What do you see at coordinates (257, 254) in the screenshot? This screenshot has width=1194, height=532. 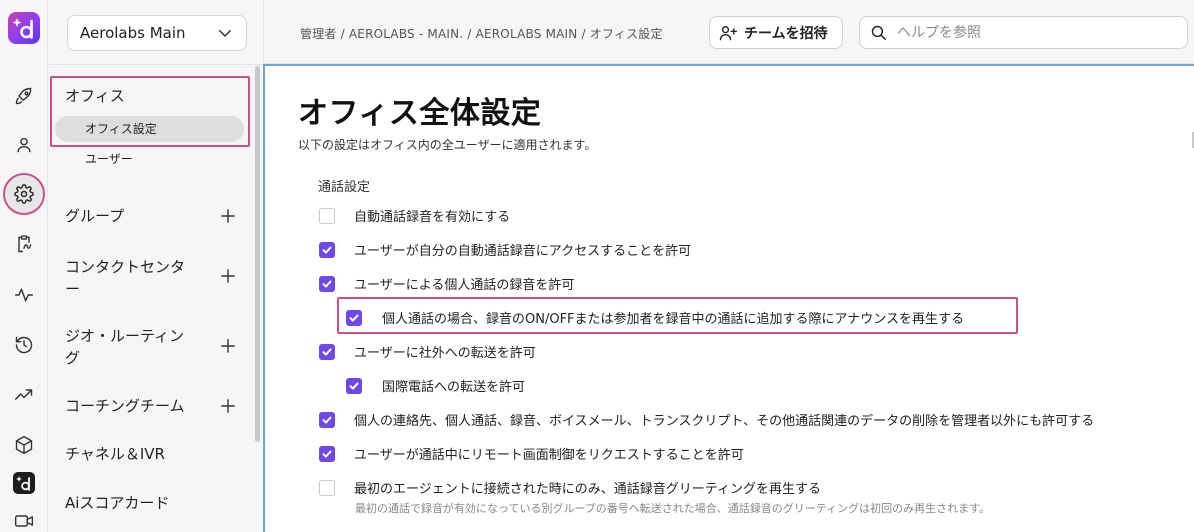 I see `sidebar-scrollbar` at bounding box center [257, 254].